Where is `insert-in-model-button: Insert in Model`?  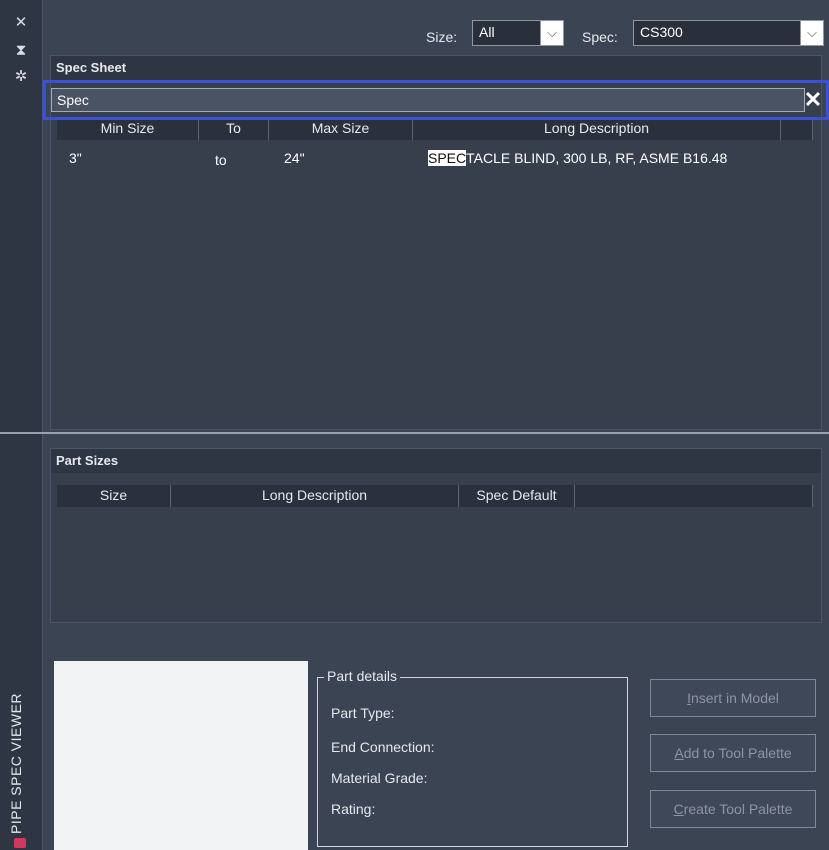
insert-in-model-button: Insert in Model is located at coordinates (733, 698).